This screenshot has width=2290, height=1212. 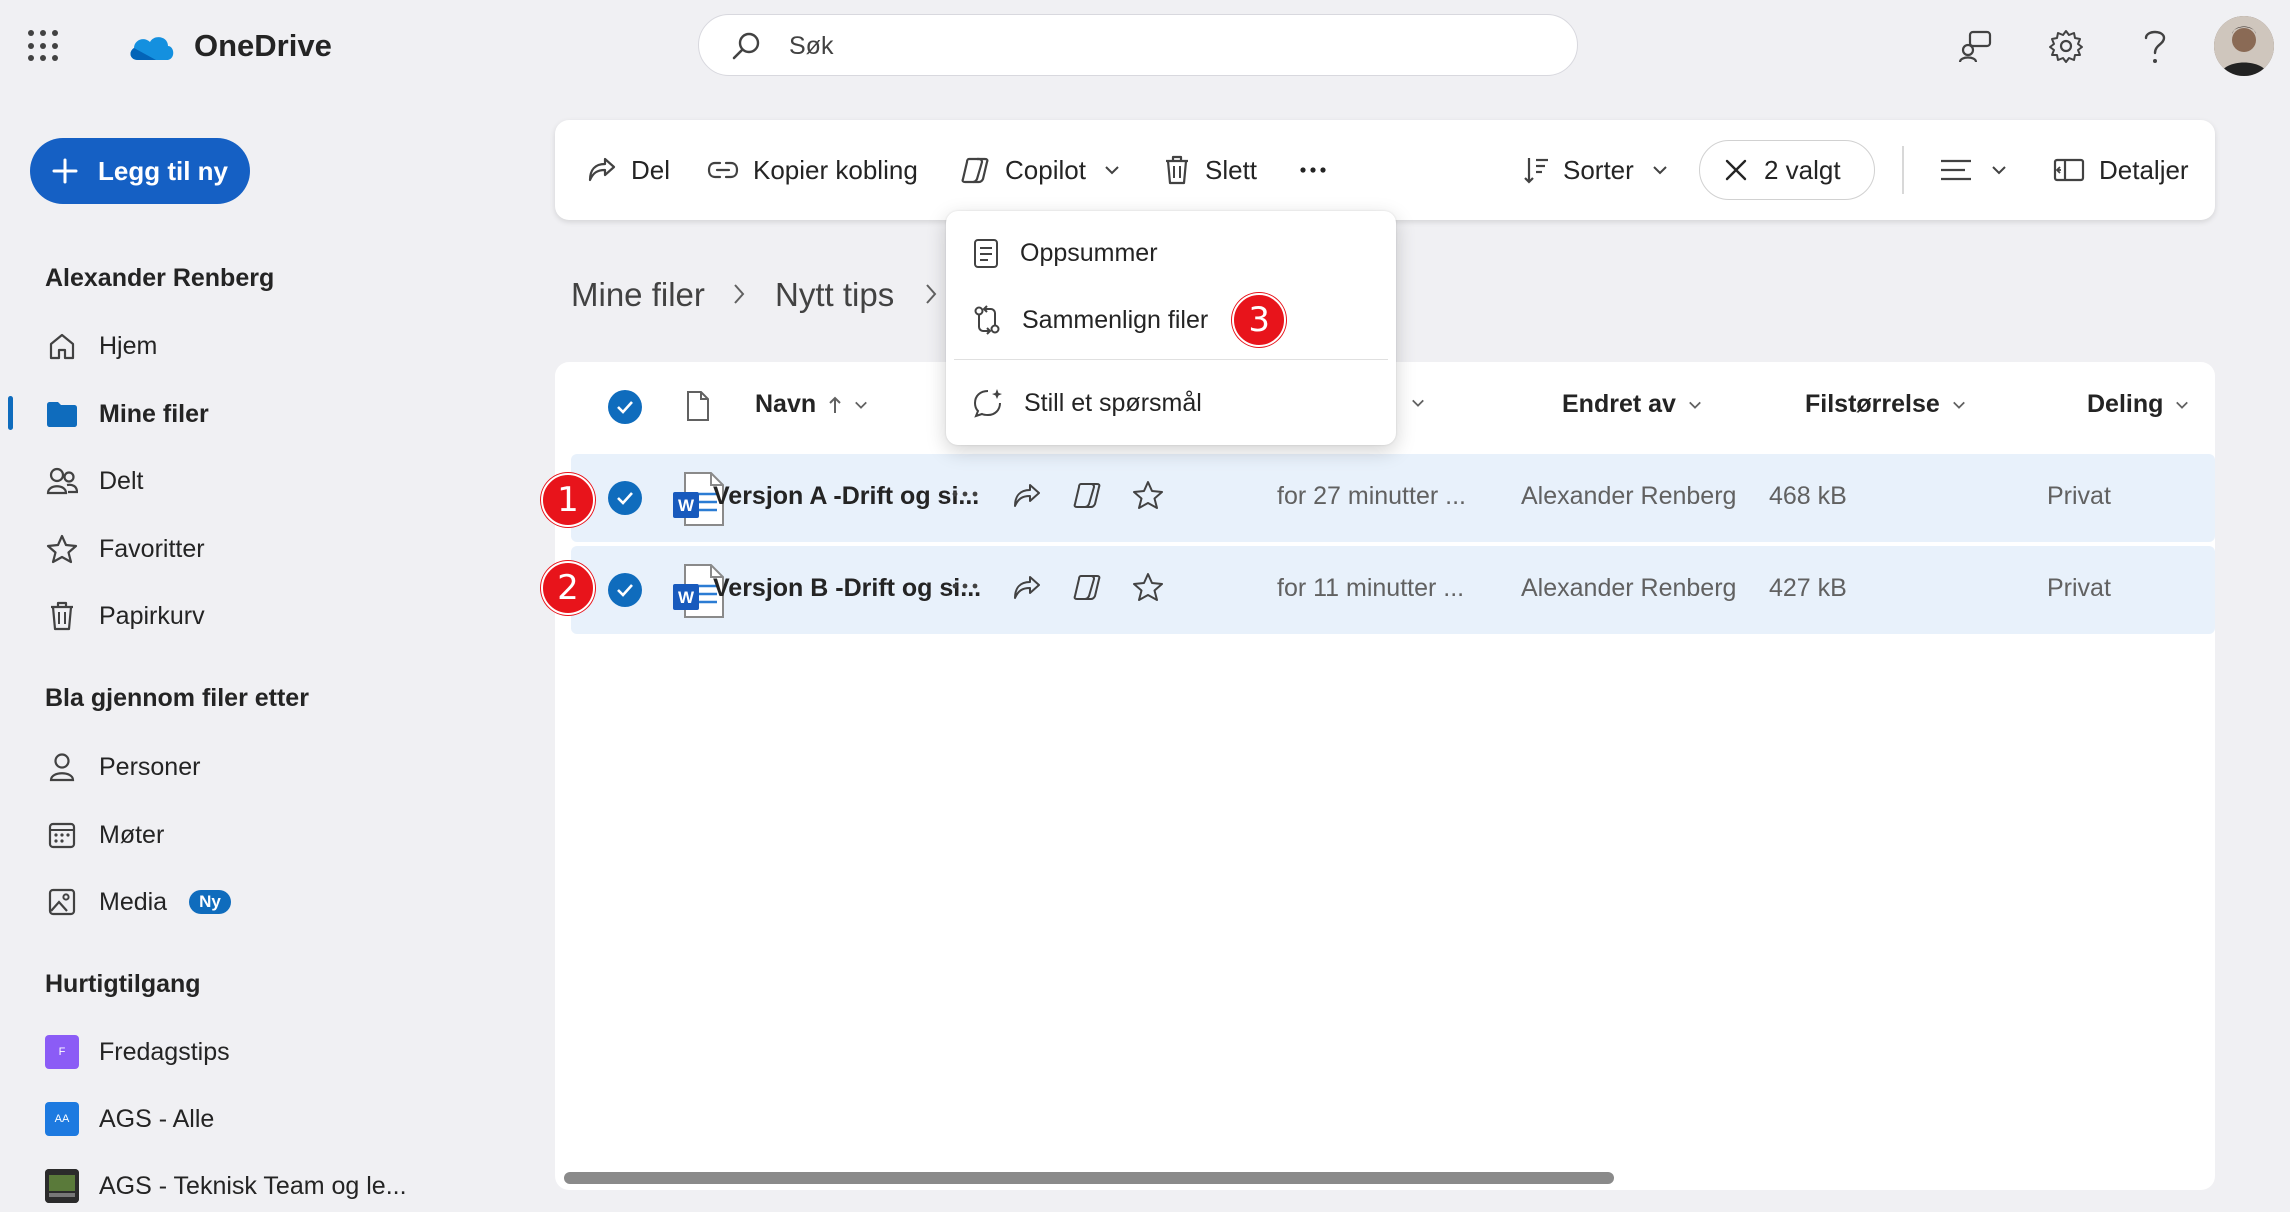 I want to click on help-icon, so click(x=2155, y=46).